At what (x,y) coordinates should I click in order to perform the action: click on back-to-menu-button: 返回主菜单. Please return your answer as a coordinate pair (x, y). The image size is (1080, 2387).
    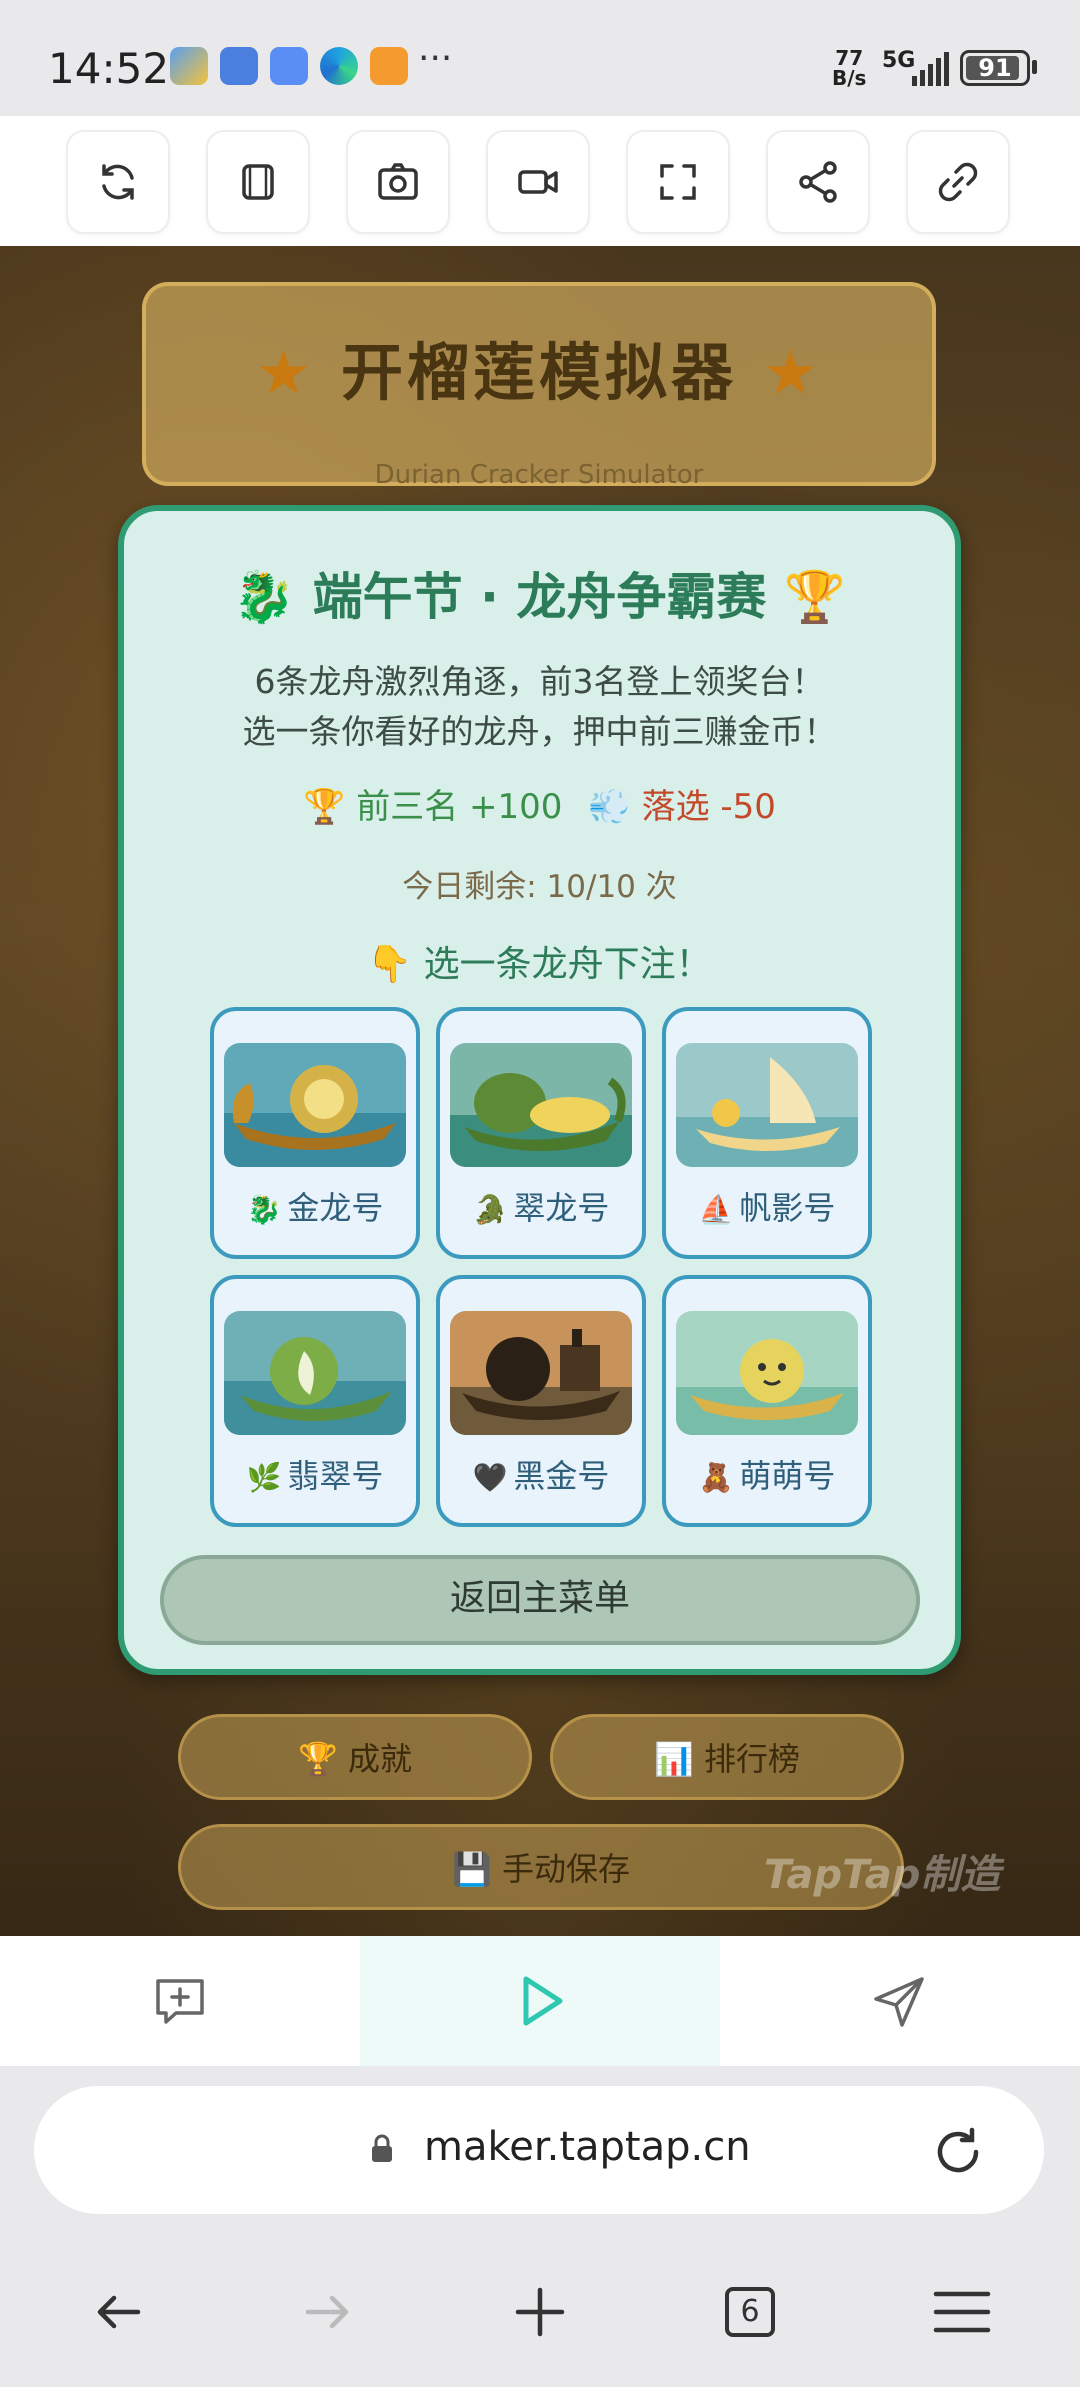
    Looking at the image, I should click on (540, 1600).